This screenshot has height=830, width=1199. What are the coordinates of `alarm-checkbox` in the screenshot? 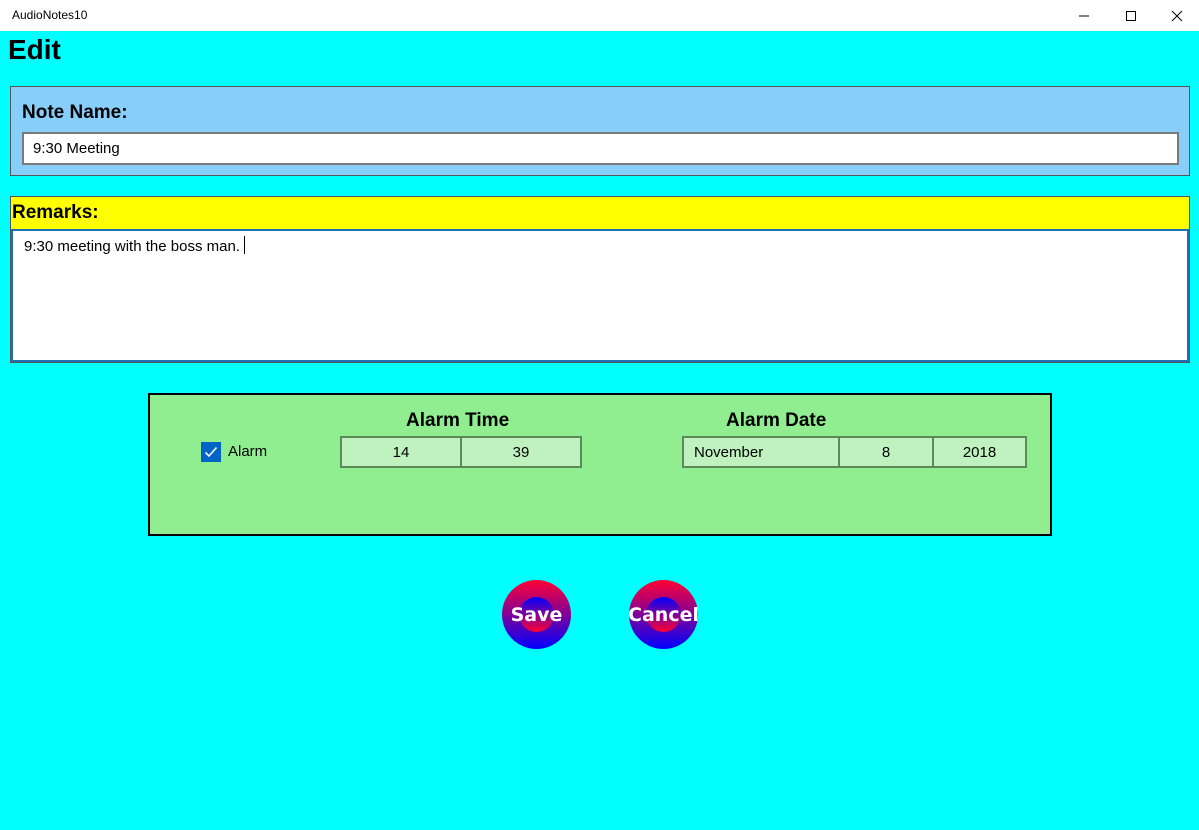 It's located at (211, 452).